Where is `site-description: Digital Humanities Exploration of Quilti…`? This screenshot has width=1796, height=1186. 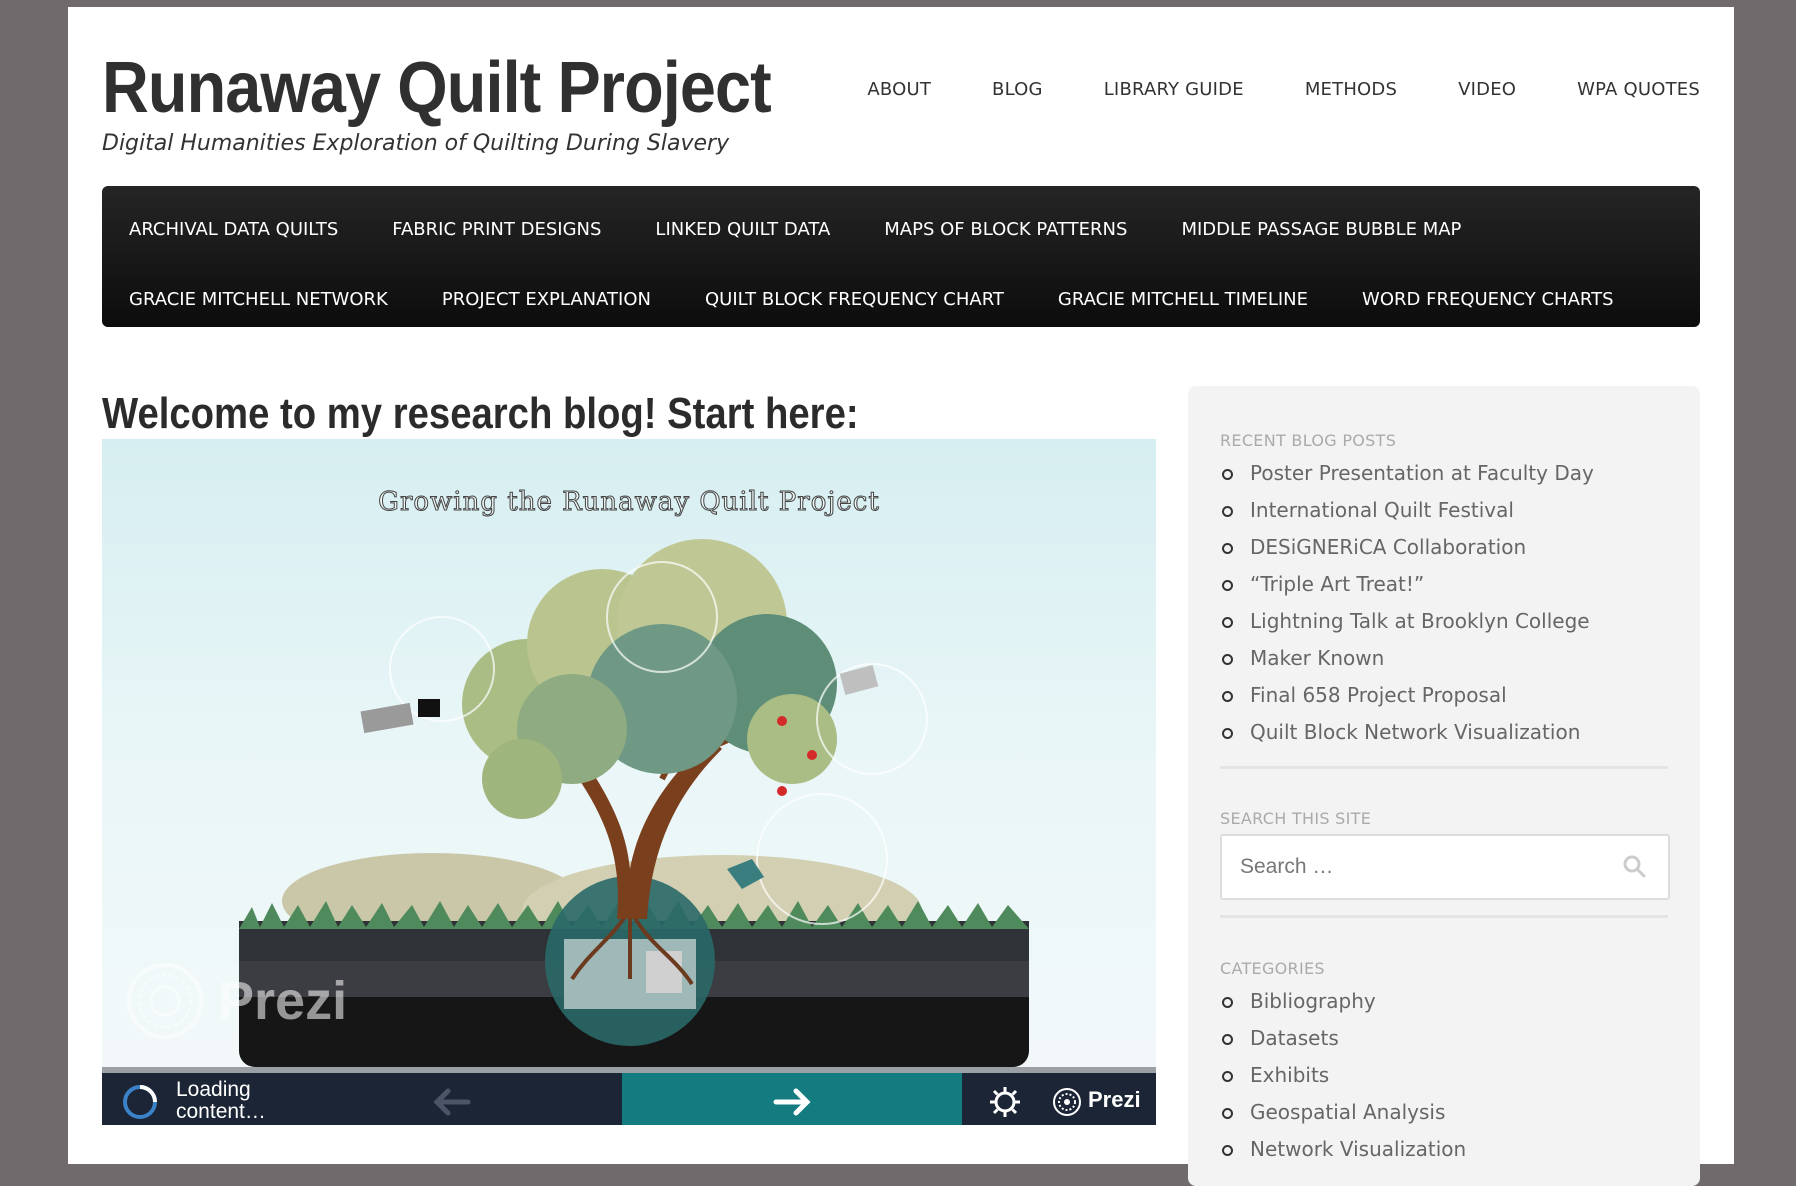
site-description: Digital Humanities Exploration of Quilti… is located at coordinates (416, 143).